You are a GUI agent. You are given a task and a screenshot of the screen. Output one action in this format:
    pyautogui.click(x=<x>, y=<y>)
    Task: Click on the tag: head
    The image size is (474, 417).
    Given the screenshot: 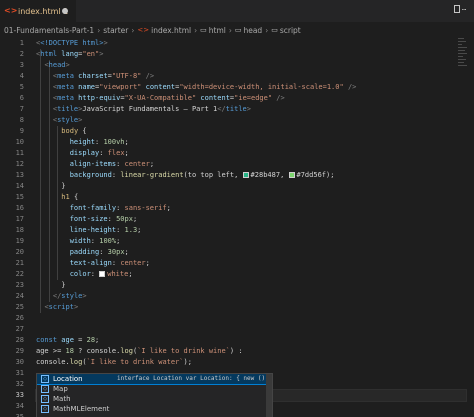 What is the action you would take?
    pyautogui.click(x=57, y=65)
    